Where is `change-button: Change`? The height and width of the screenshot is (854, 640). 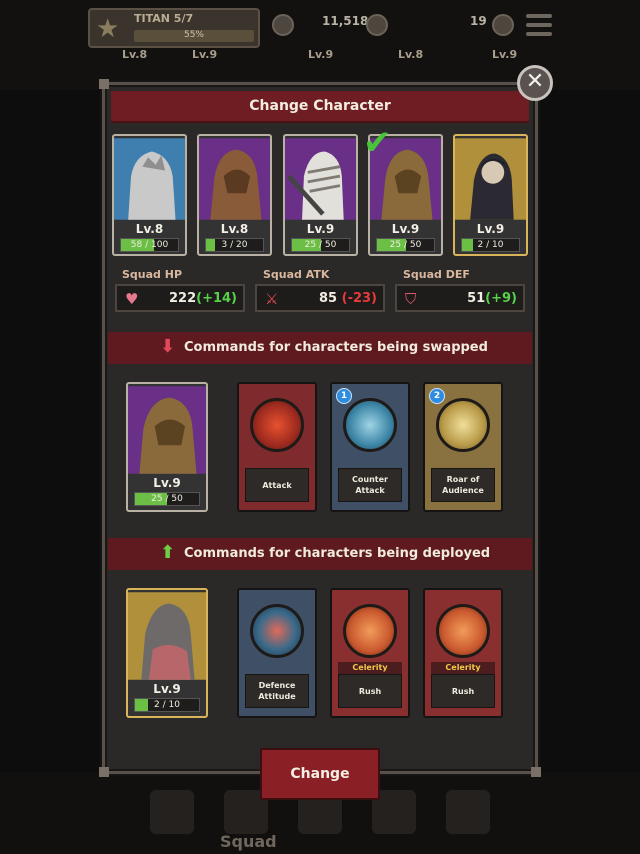
change-button: Change is located at coordinates (320, 774).